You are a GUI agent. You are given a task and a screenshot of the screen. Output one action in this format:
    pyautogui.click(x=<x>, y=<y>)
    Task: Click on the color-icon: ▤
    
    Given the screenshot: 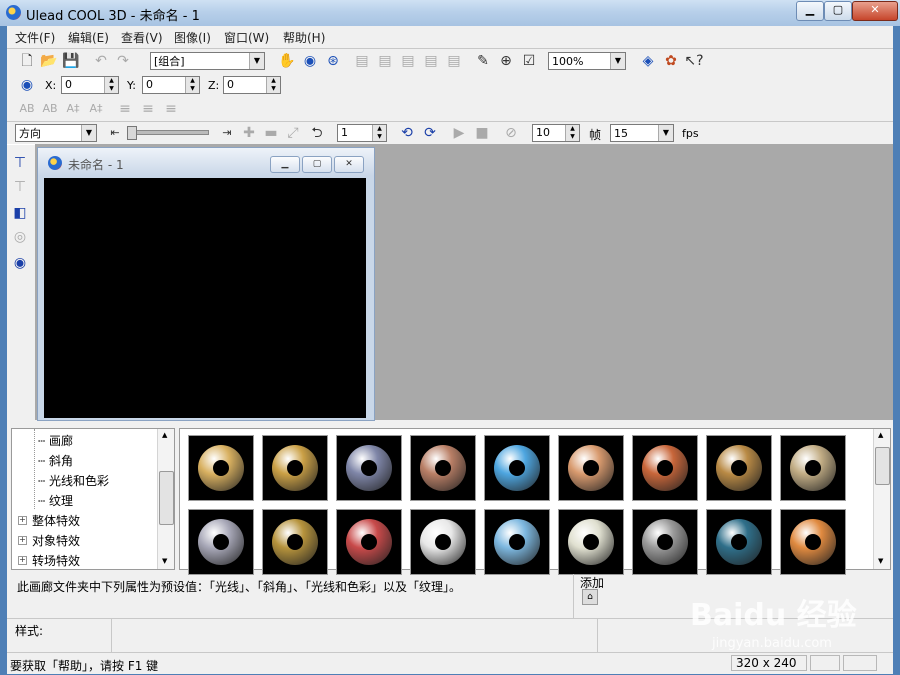 What is the action you would take?
    pyautogui.click(x=431, y=61)
    